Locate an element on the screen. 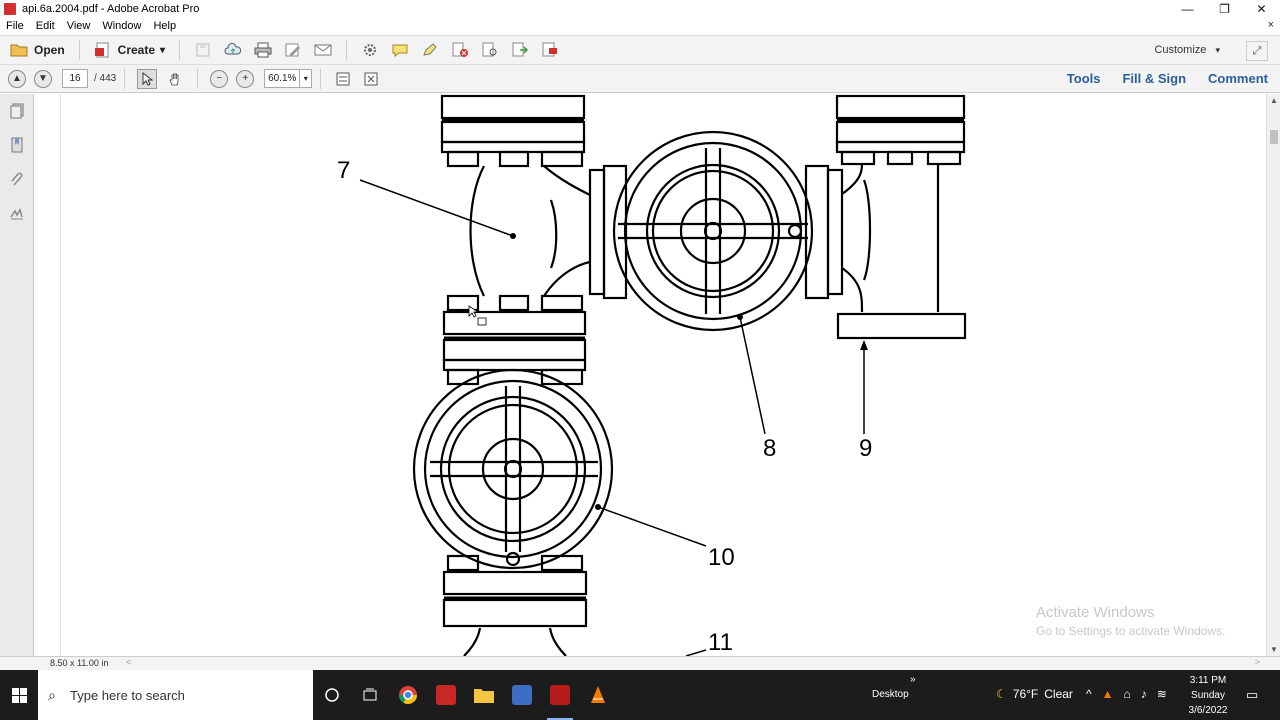 The height and width of the screenshot is (720, 1280). next-page-icon: ▼ is located at coordinates (43, 78).